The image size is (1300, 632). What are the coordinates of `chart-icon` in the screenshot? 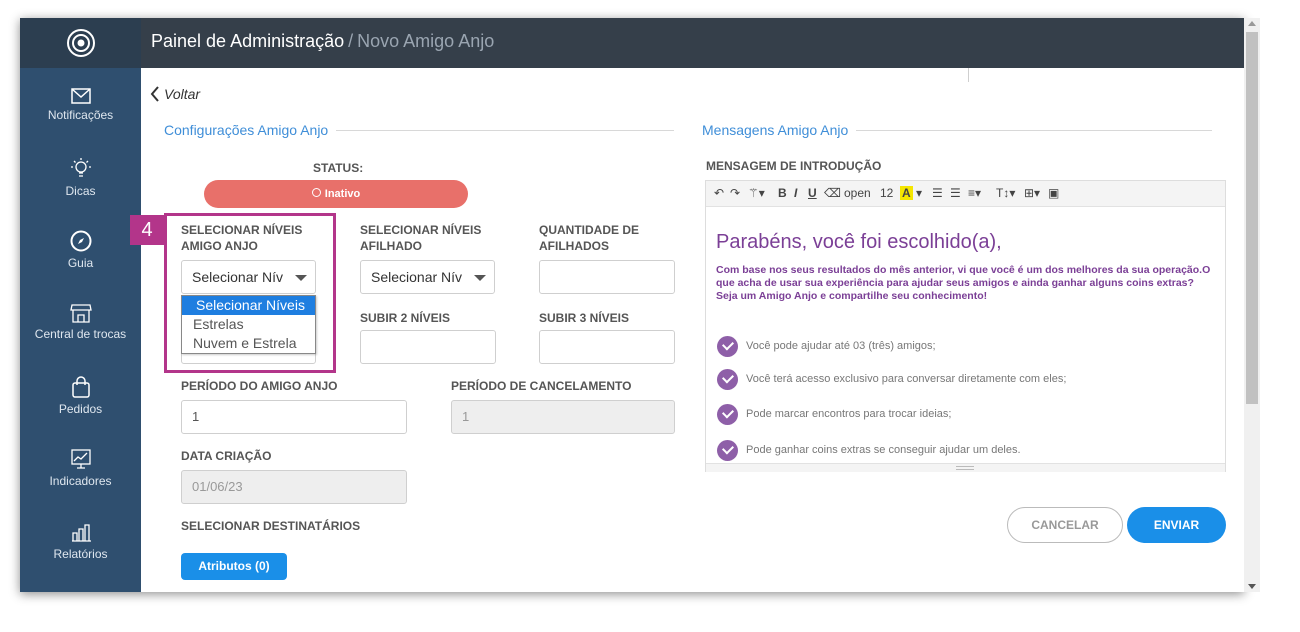 It's located at (80, 459).